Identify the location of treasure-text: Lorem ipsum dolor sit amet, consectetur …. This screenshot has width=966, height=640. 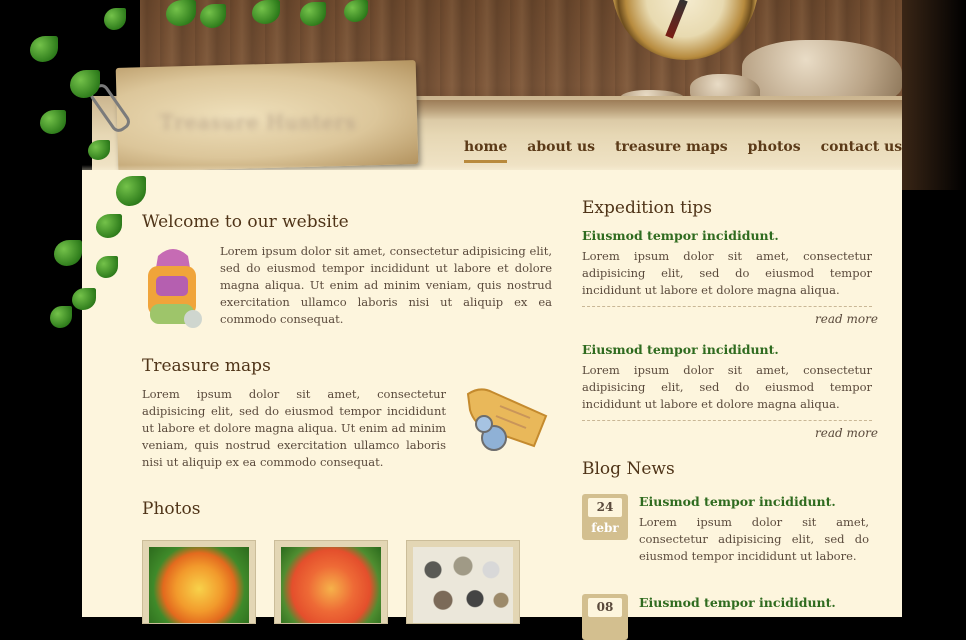
(294, 428).